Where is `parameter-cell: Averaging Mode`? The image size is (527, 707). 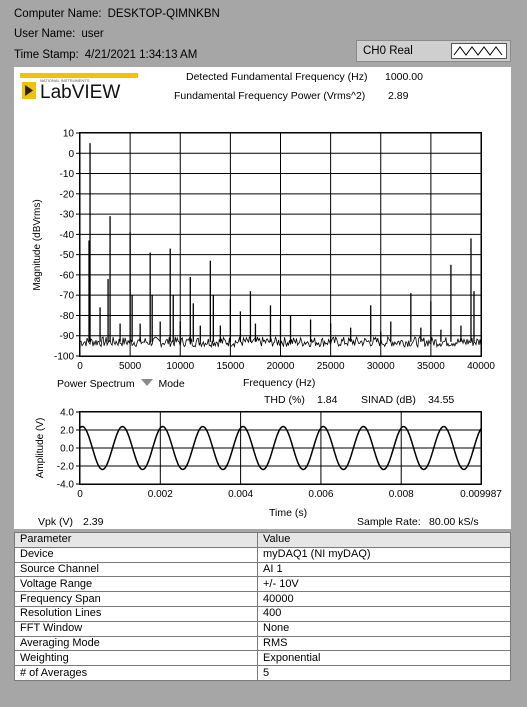 parameter-cell: Averaging Mode is located at coordinates (136, 643).